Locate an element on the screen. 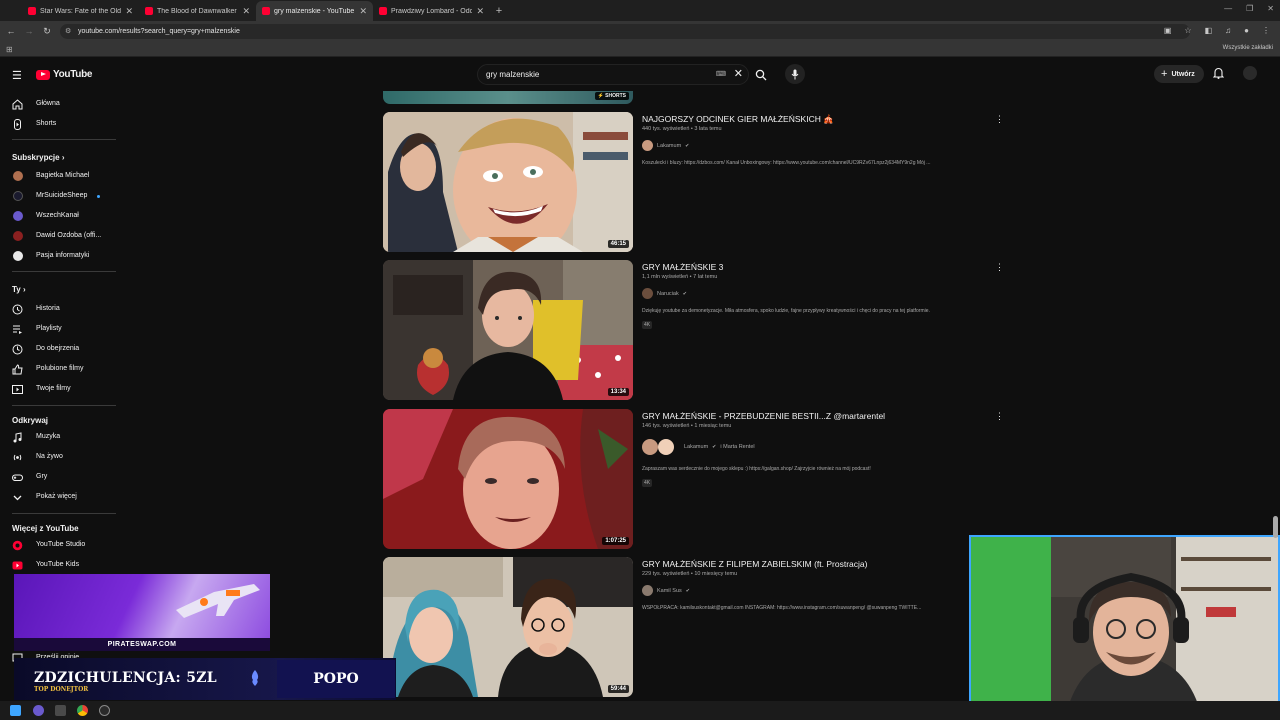 This screenshot has width=1280, height=720. clear-search-icon: ✕ is located at coordinates (738, 74).